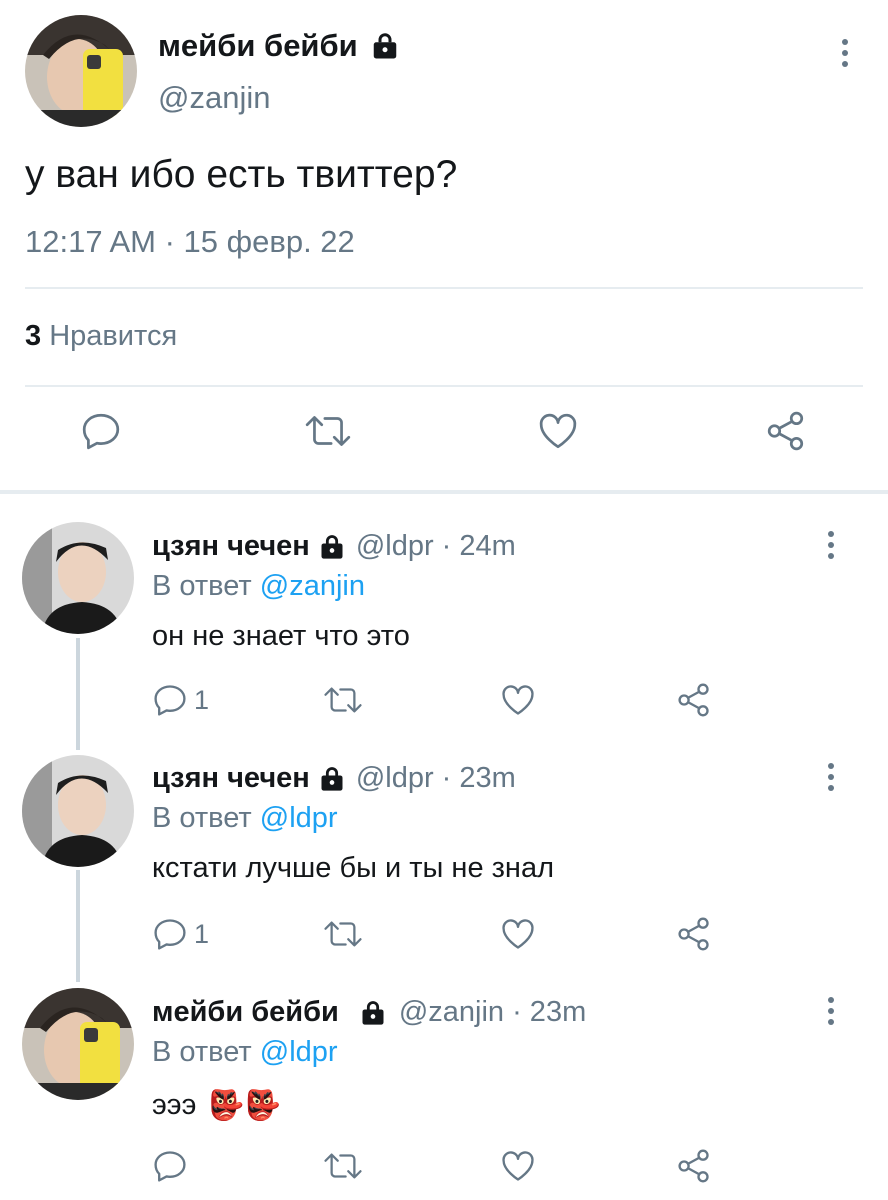 This screenshot has height=1200, width=888. I want to click on goblin-emoji-icon: 👺👺, so click(244, 1105).